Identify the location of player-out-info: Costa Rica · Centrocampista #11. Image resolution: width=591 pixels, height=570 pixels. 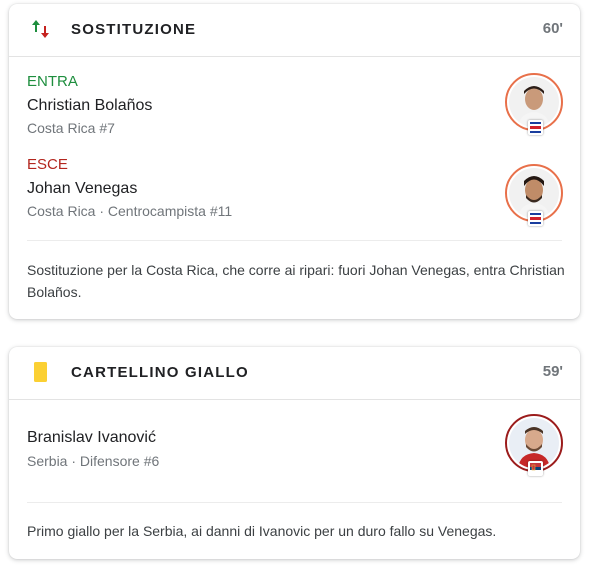
(130, 211).